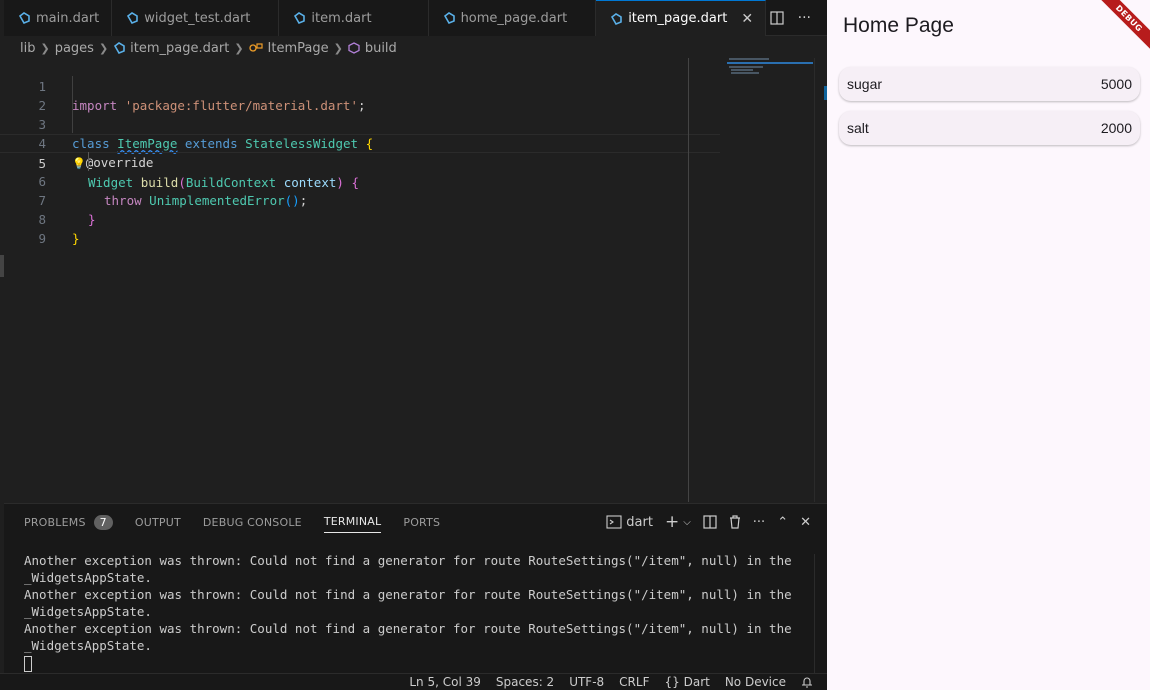  Describe the element at coordinates (1116, 84) in the screenshot. I see `item-value: 5000` at that location.